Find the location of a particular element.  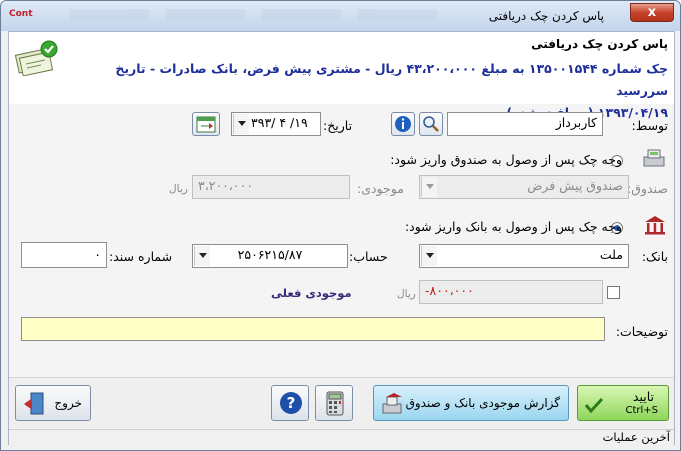

calendar-button is located at coordinates (206, 124).